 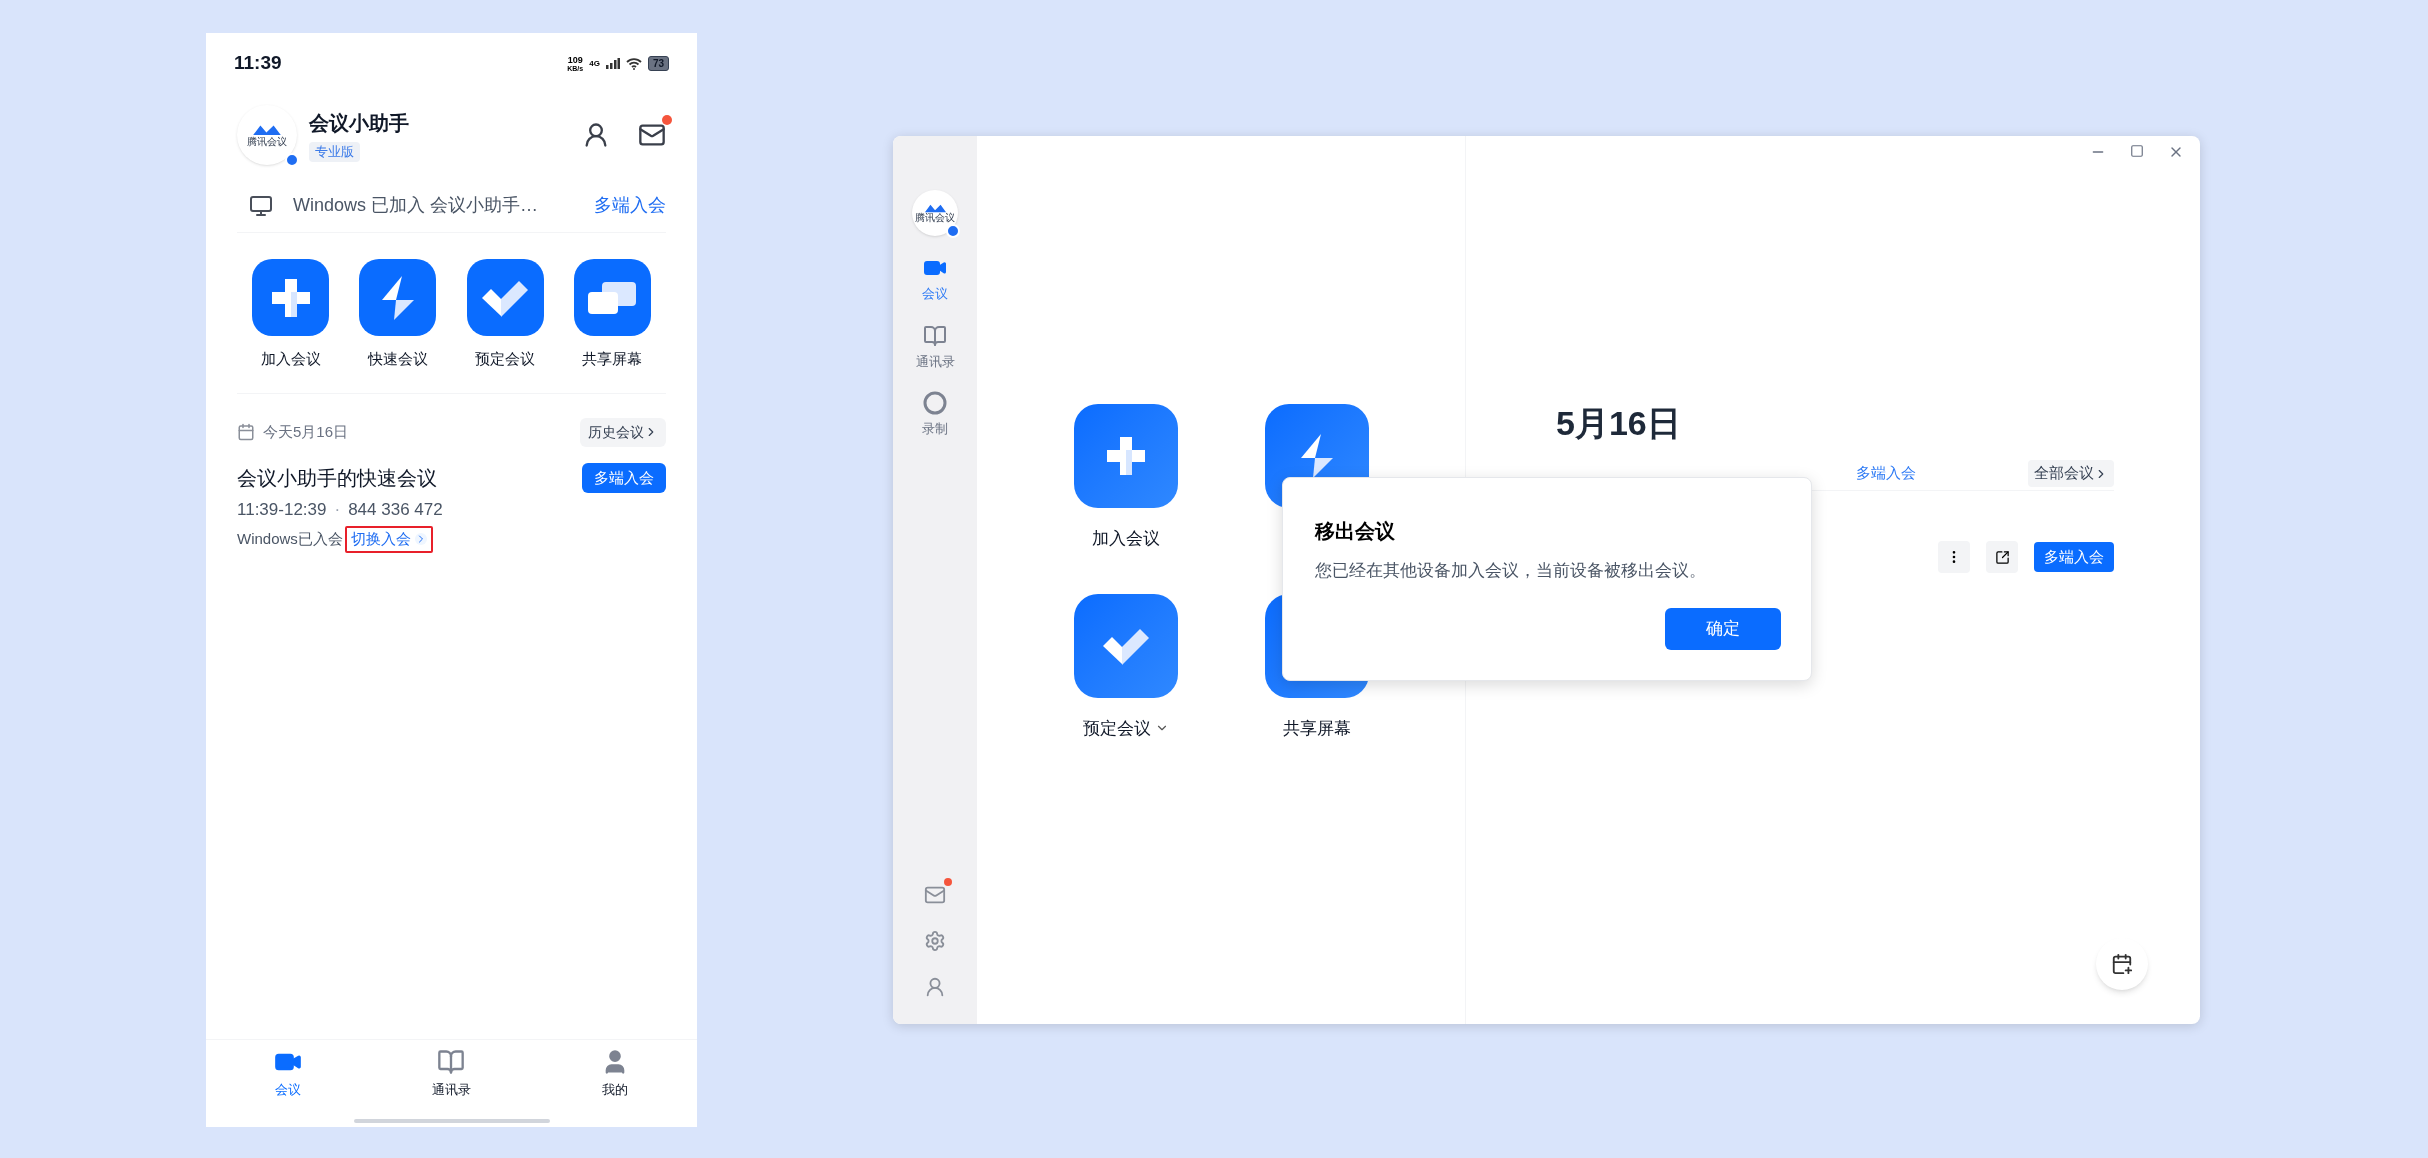 What do you see at coordinates (258, 63) in the screenshot?
I see `status-time: 11:39` at bounding box center [258, 63].